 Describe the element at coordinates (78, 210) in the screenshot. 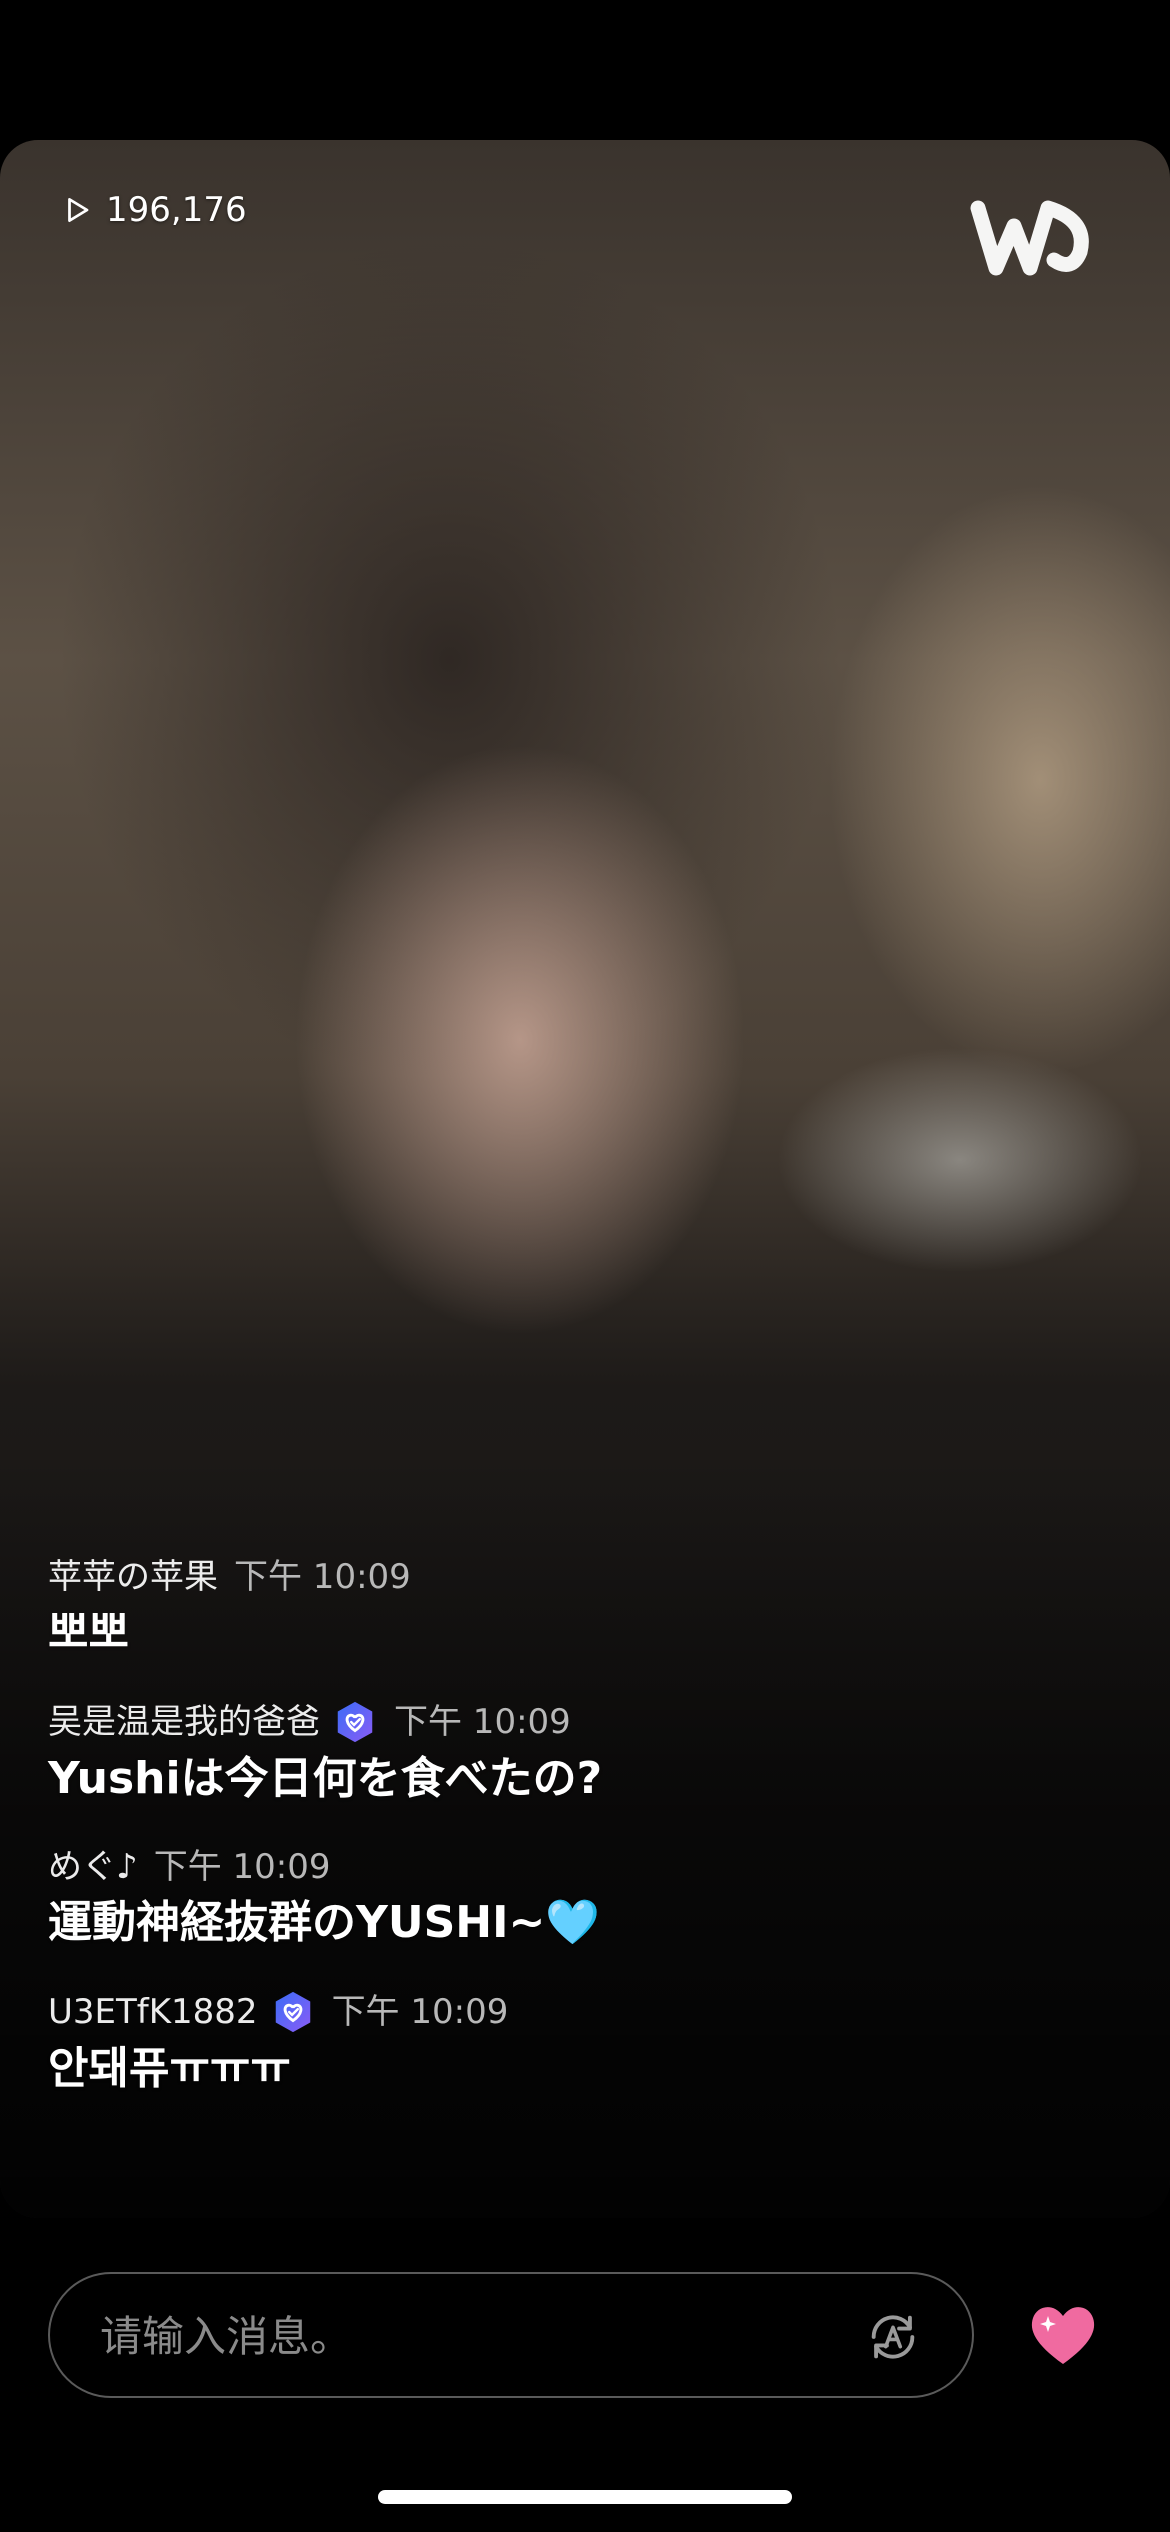

I see `play-icon` at that location.